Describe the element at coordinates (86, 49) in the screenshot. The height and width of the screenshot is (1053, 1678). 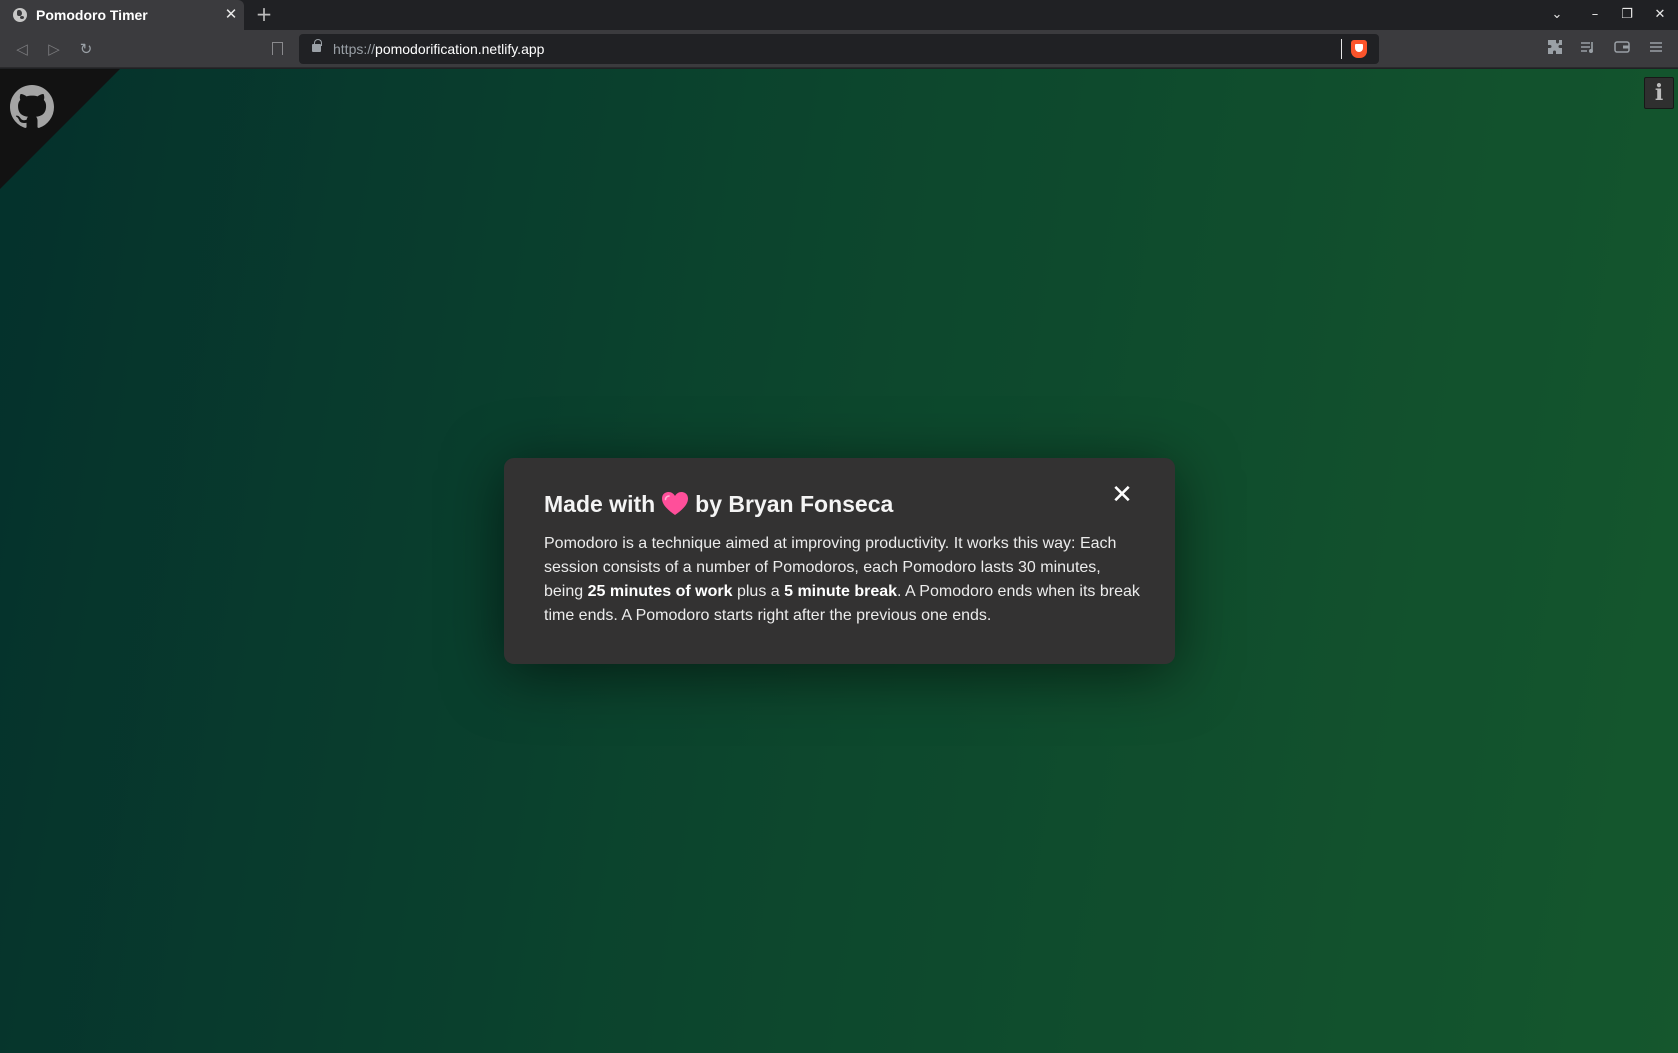
I see `reload-button: ↻` at that location.